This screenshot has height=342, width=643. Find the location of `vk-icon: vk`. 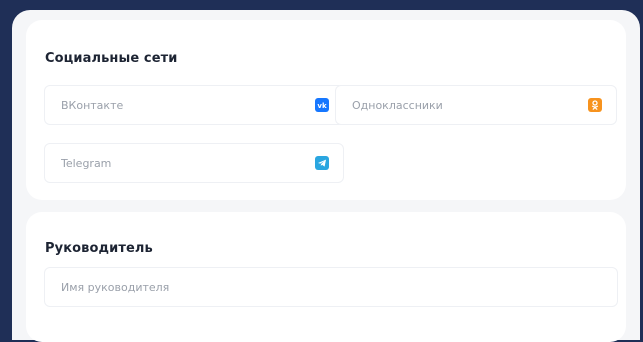

vk-icon: vk is located at coordinates (322, 105).